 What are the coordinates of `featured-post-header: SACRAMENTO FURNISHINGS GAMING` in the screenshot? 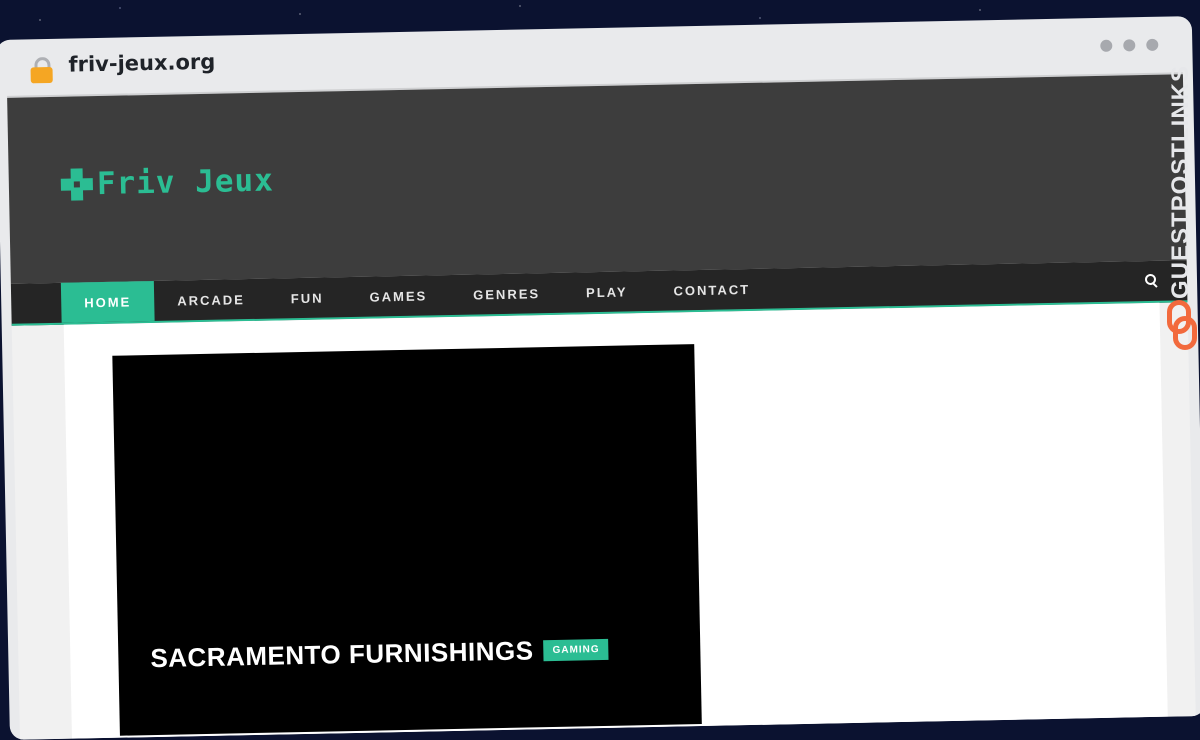 It's located at (379, 654).